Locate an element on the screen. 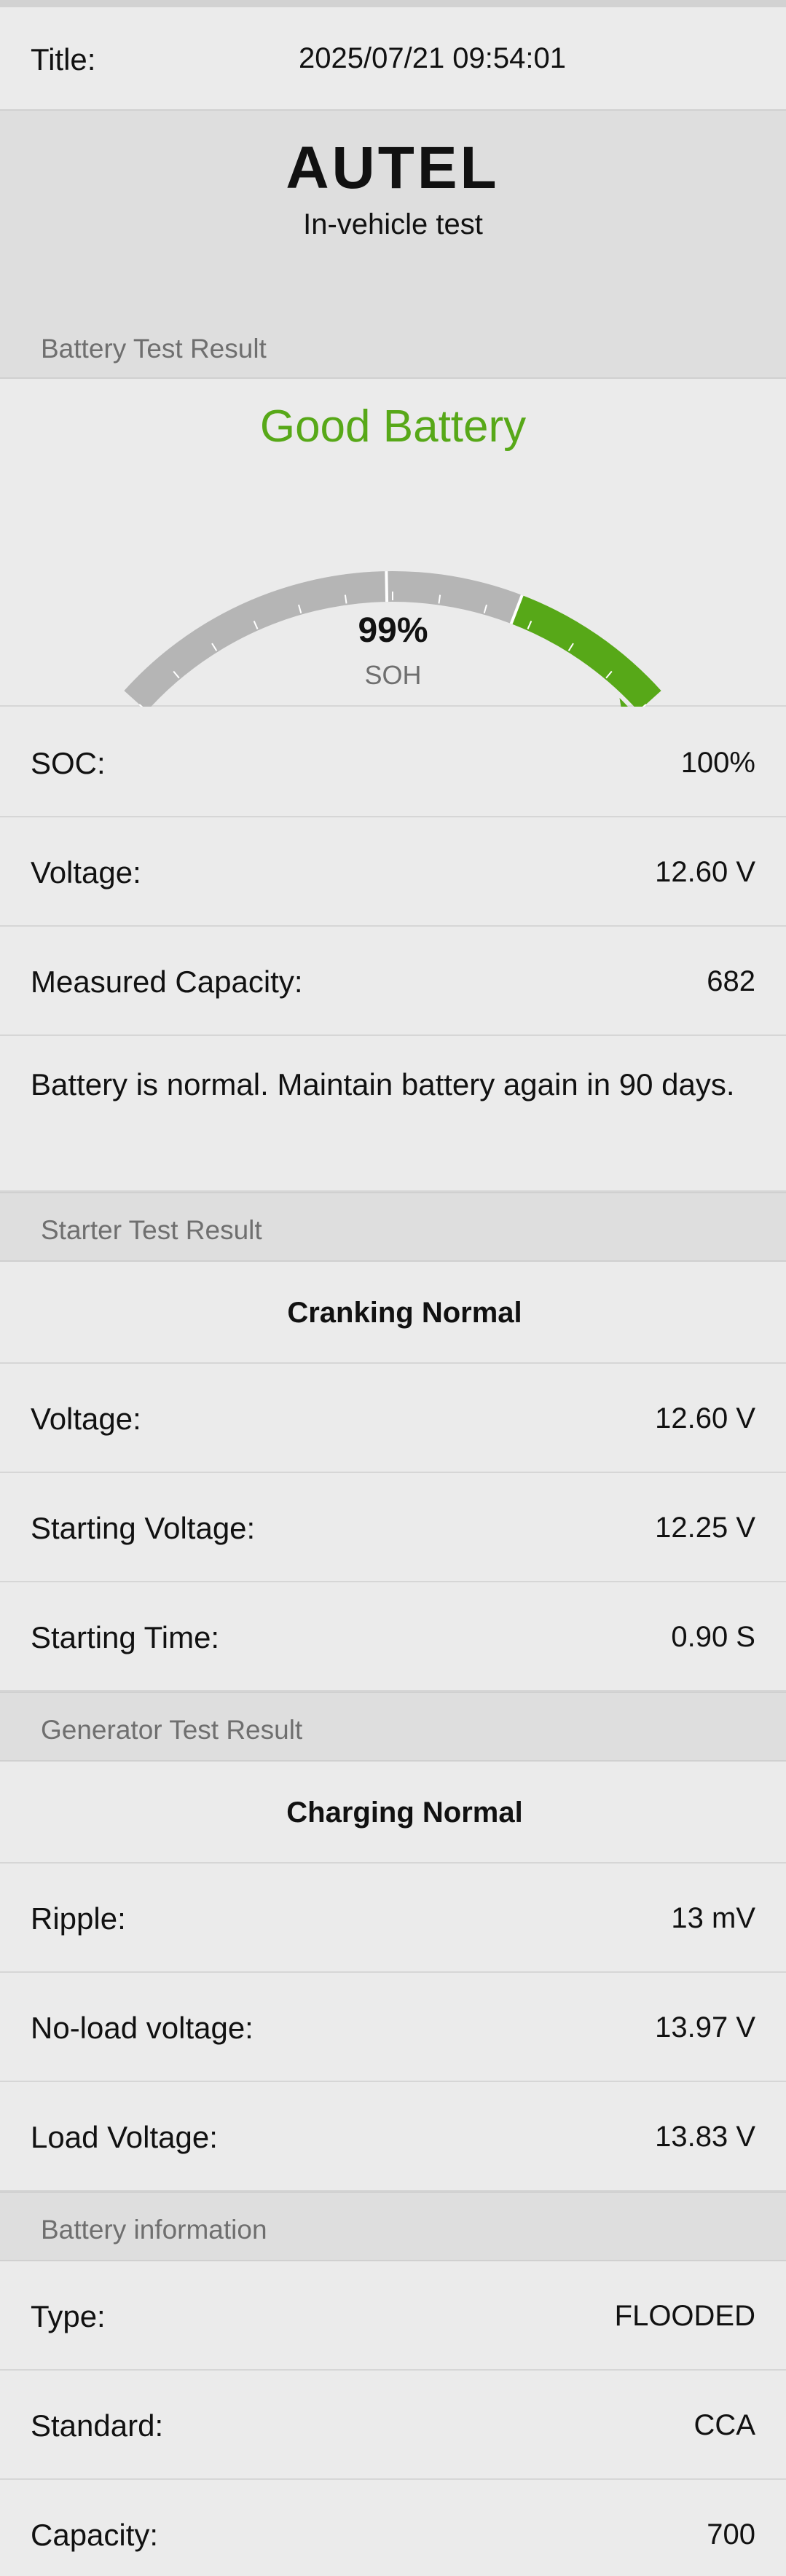  no-load-voltage-value: 13.97 V is located at coordinates (705, 2027).